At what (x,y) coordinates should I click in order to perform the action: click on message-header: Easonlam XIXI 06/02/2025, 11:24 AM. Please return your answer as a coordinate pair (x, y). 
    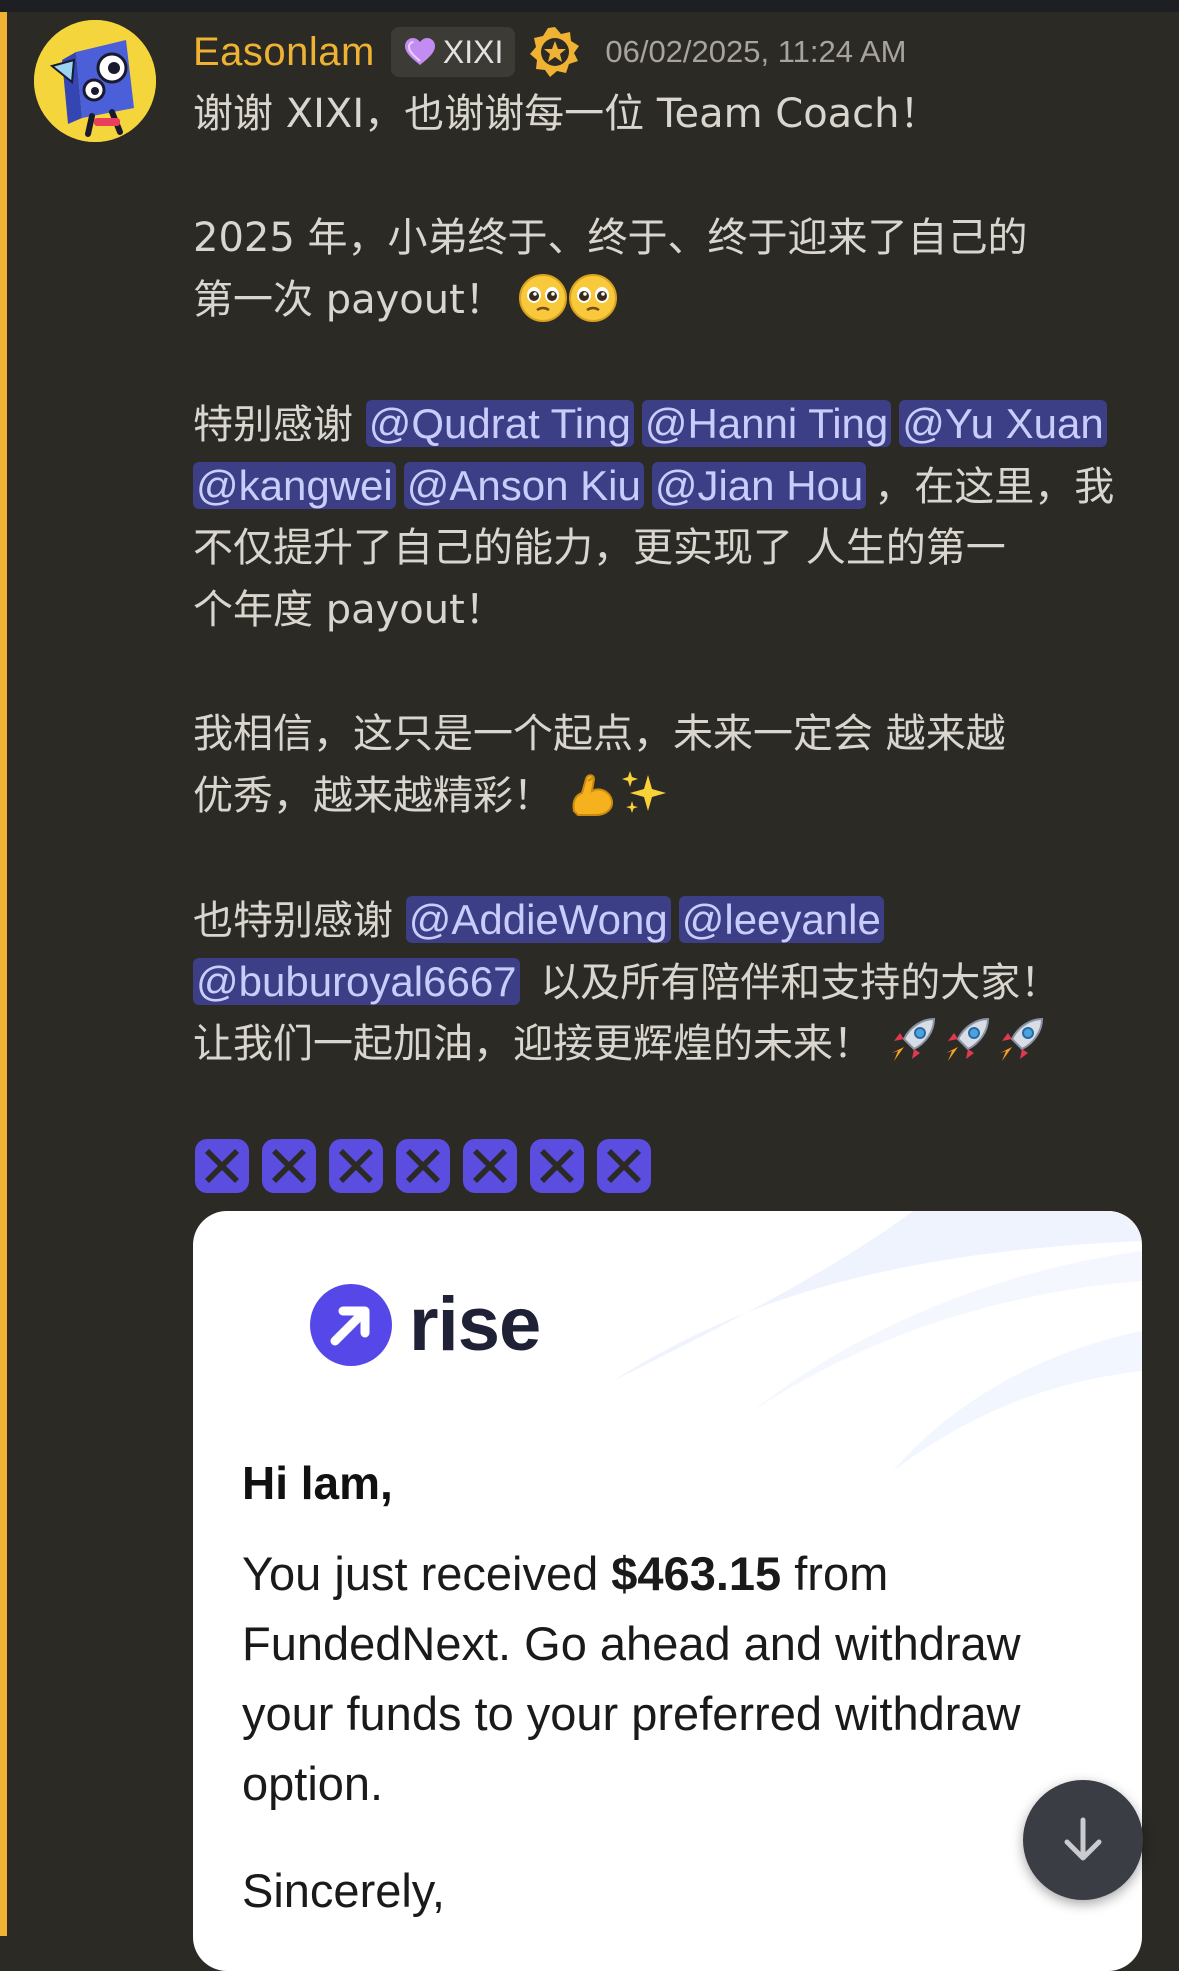
    Looking at the image, I should click on (549, 52).